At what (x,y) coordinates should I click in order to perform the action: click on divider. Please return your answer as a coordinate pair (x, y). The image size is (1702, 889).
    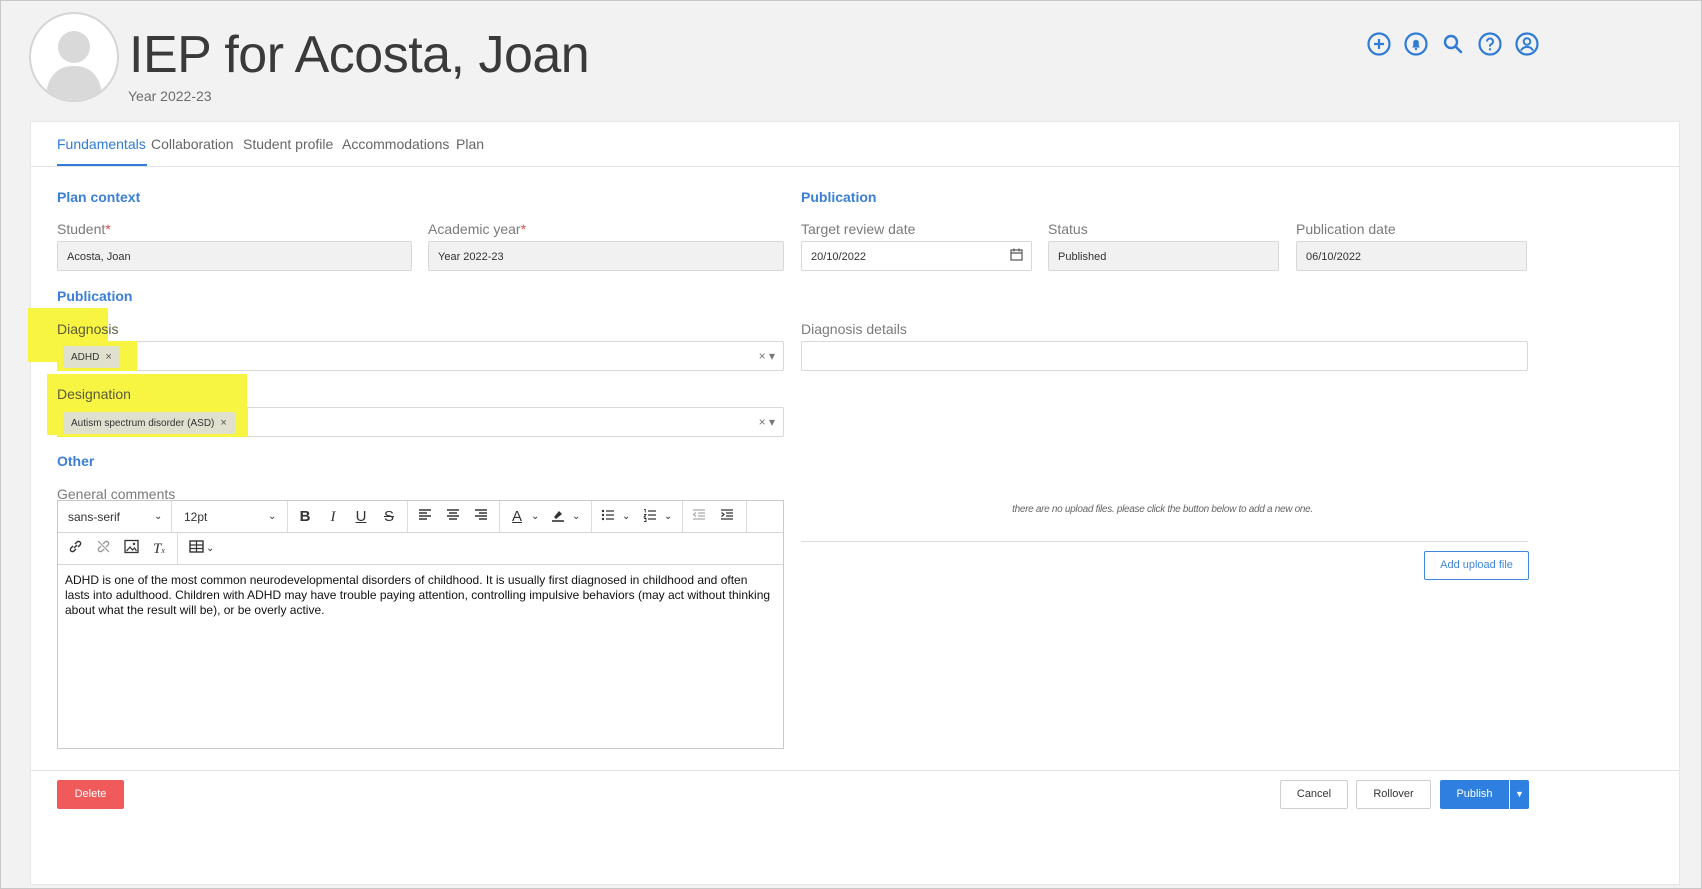
    Looking at the image, I should click on (1164, 541).